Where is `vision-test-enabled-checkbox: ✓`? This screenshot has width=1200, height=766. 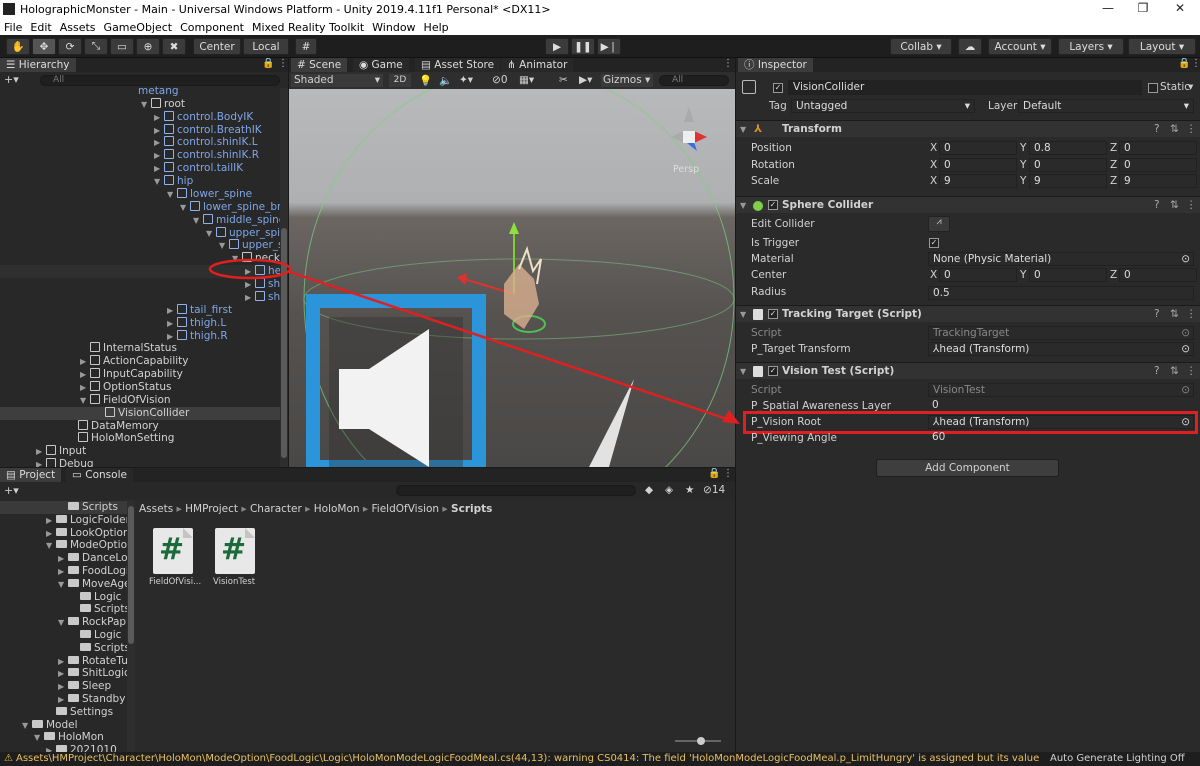
vision-test-enabled-checkbox: ✓ is located at coordinates (773, 371).